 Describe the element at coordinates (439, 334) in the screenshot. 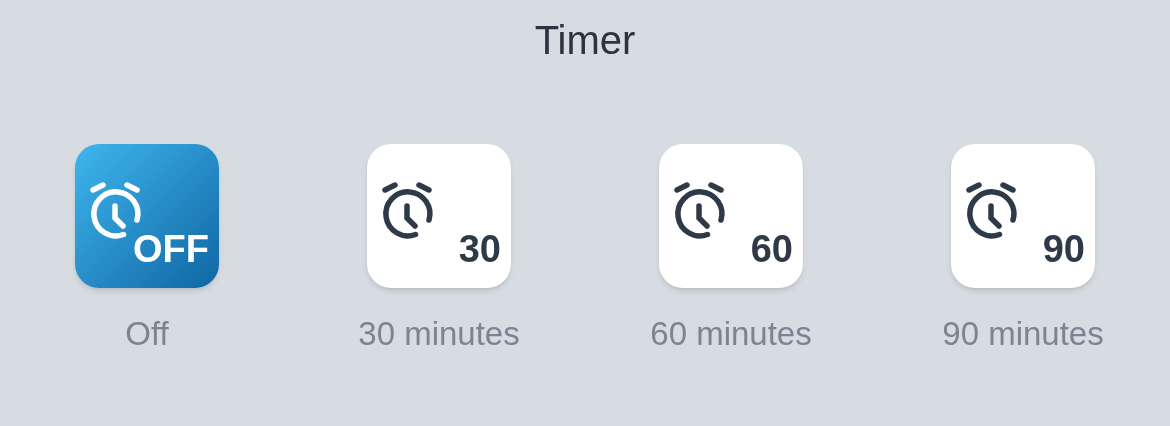

I see `option-label: 30 minutes` at that location.